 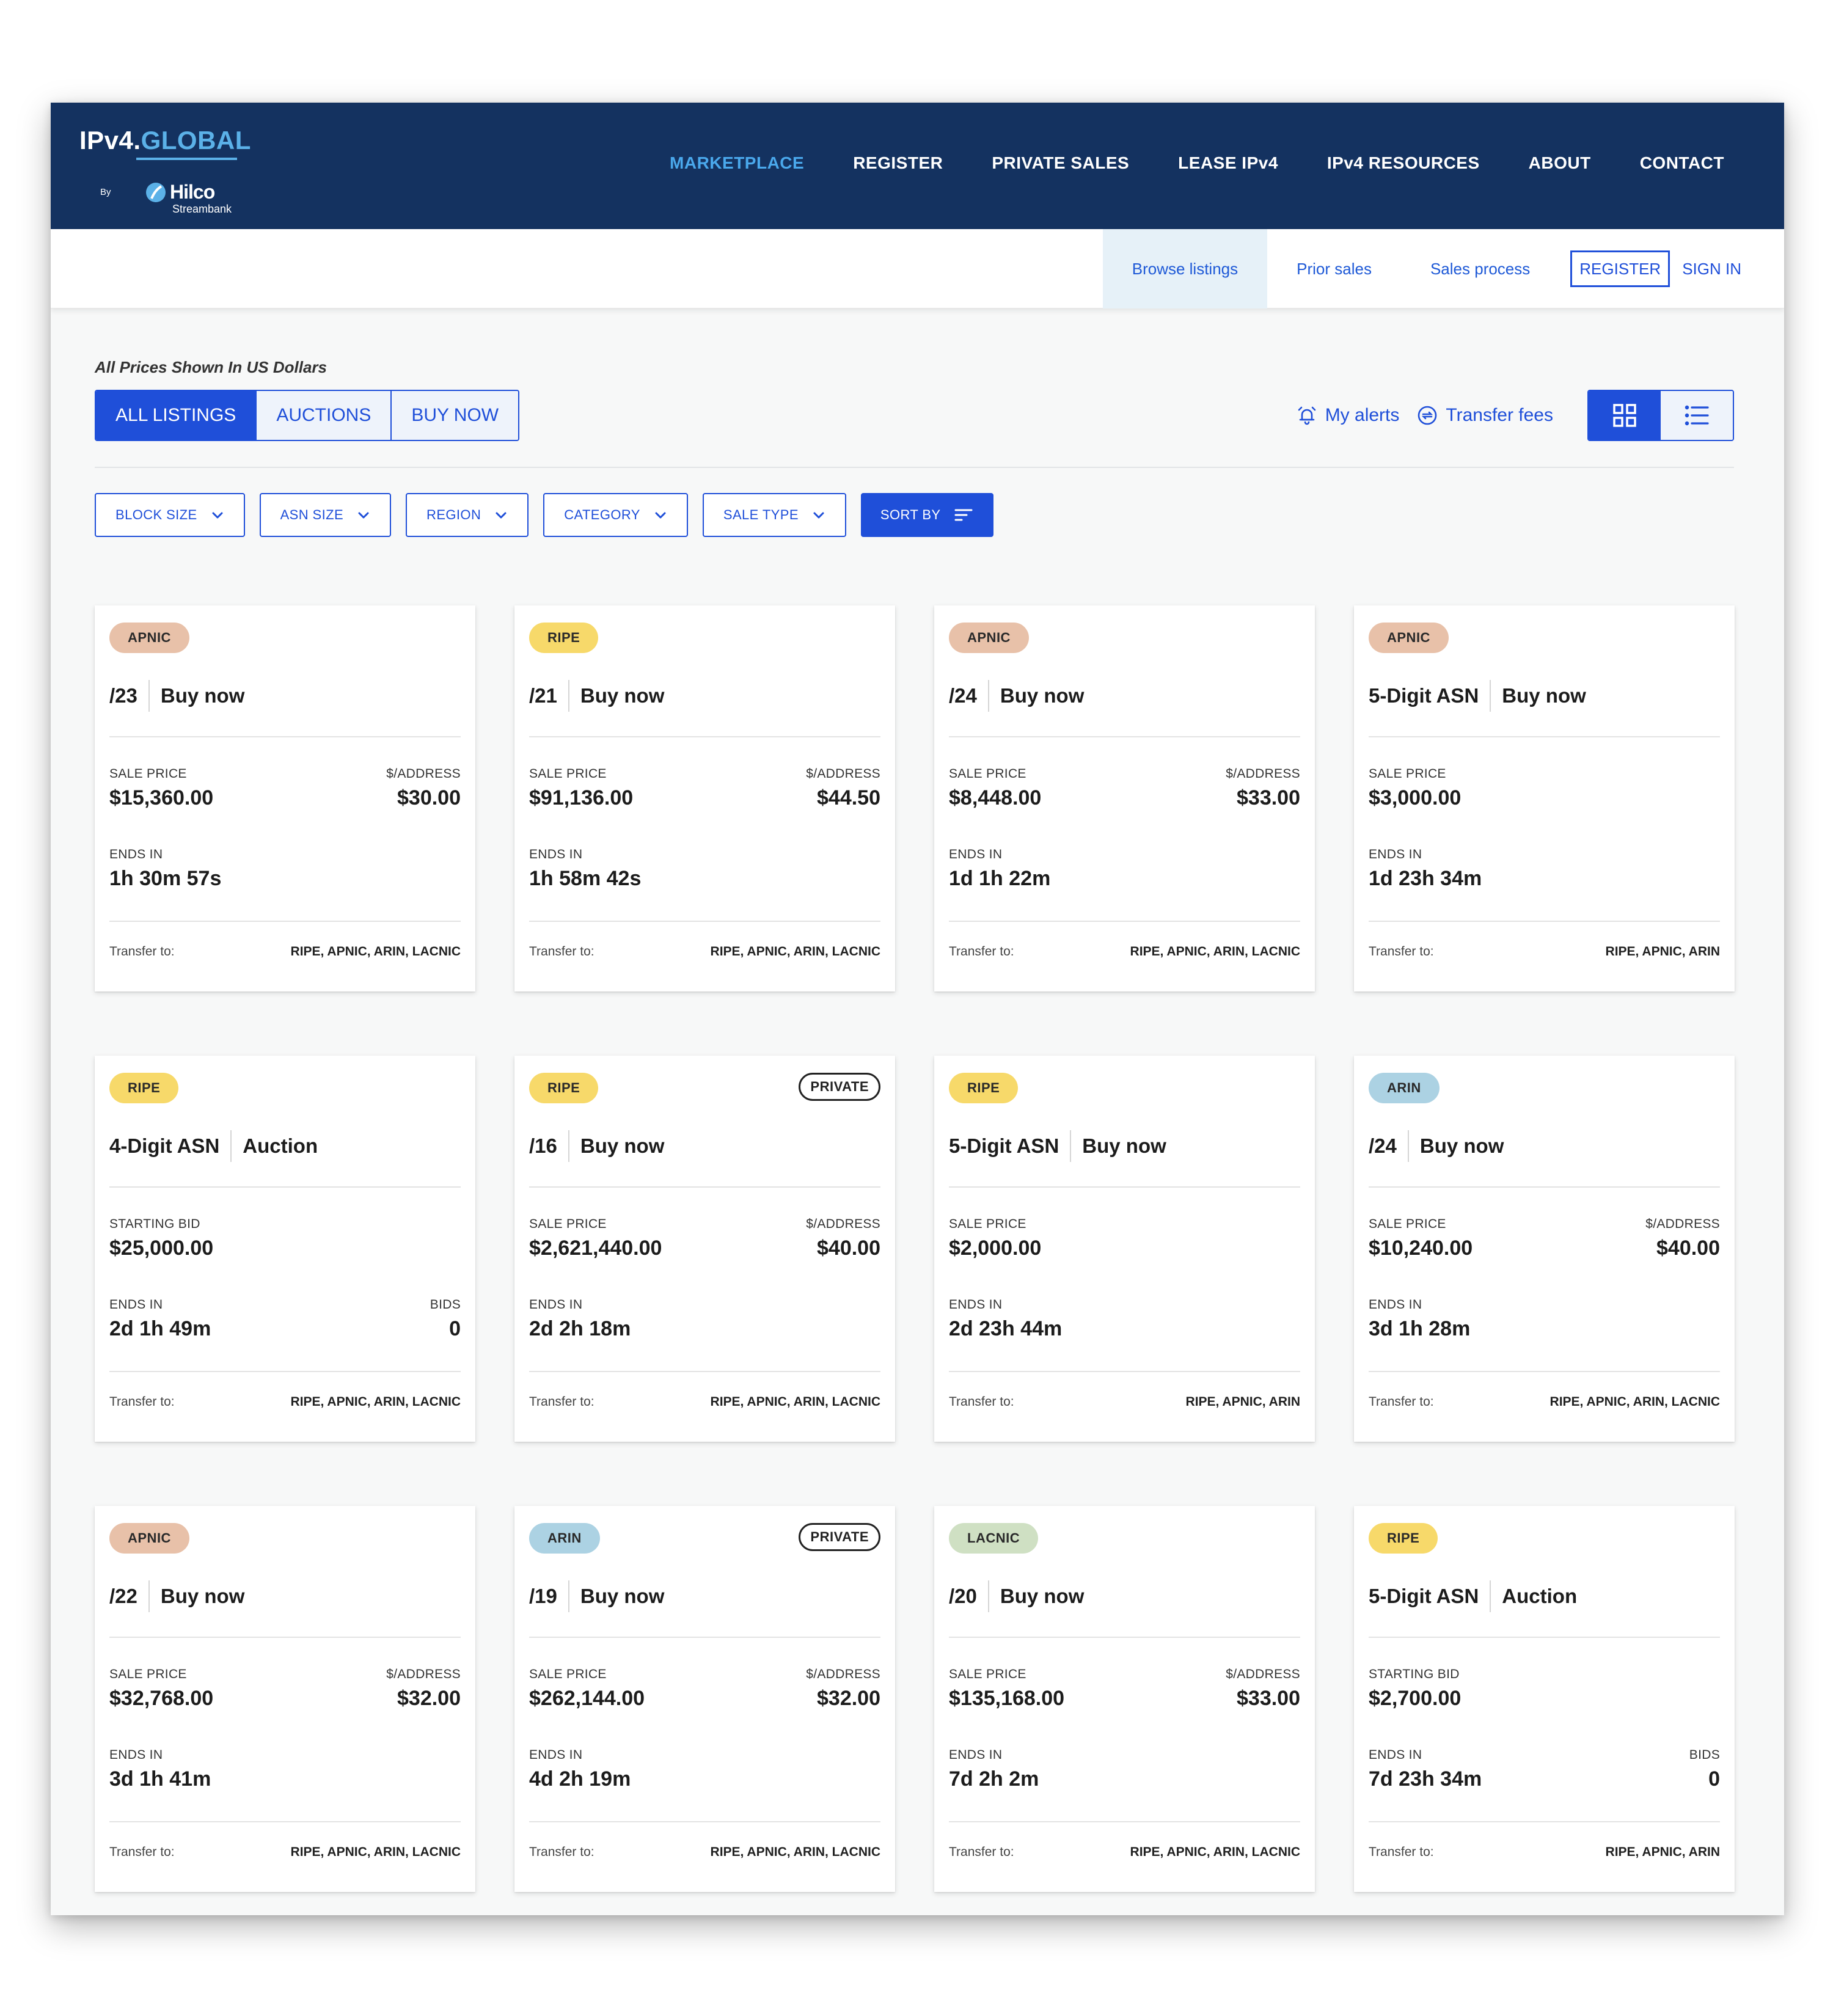 I want to click on filter-sale-type: SALE TYPE, so click(x=774, y=515).